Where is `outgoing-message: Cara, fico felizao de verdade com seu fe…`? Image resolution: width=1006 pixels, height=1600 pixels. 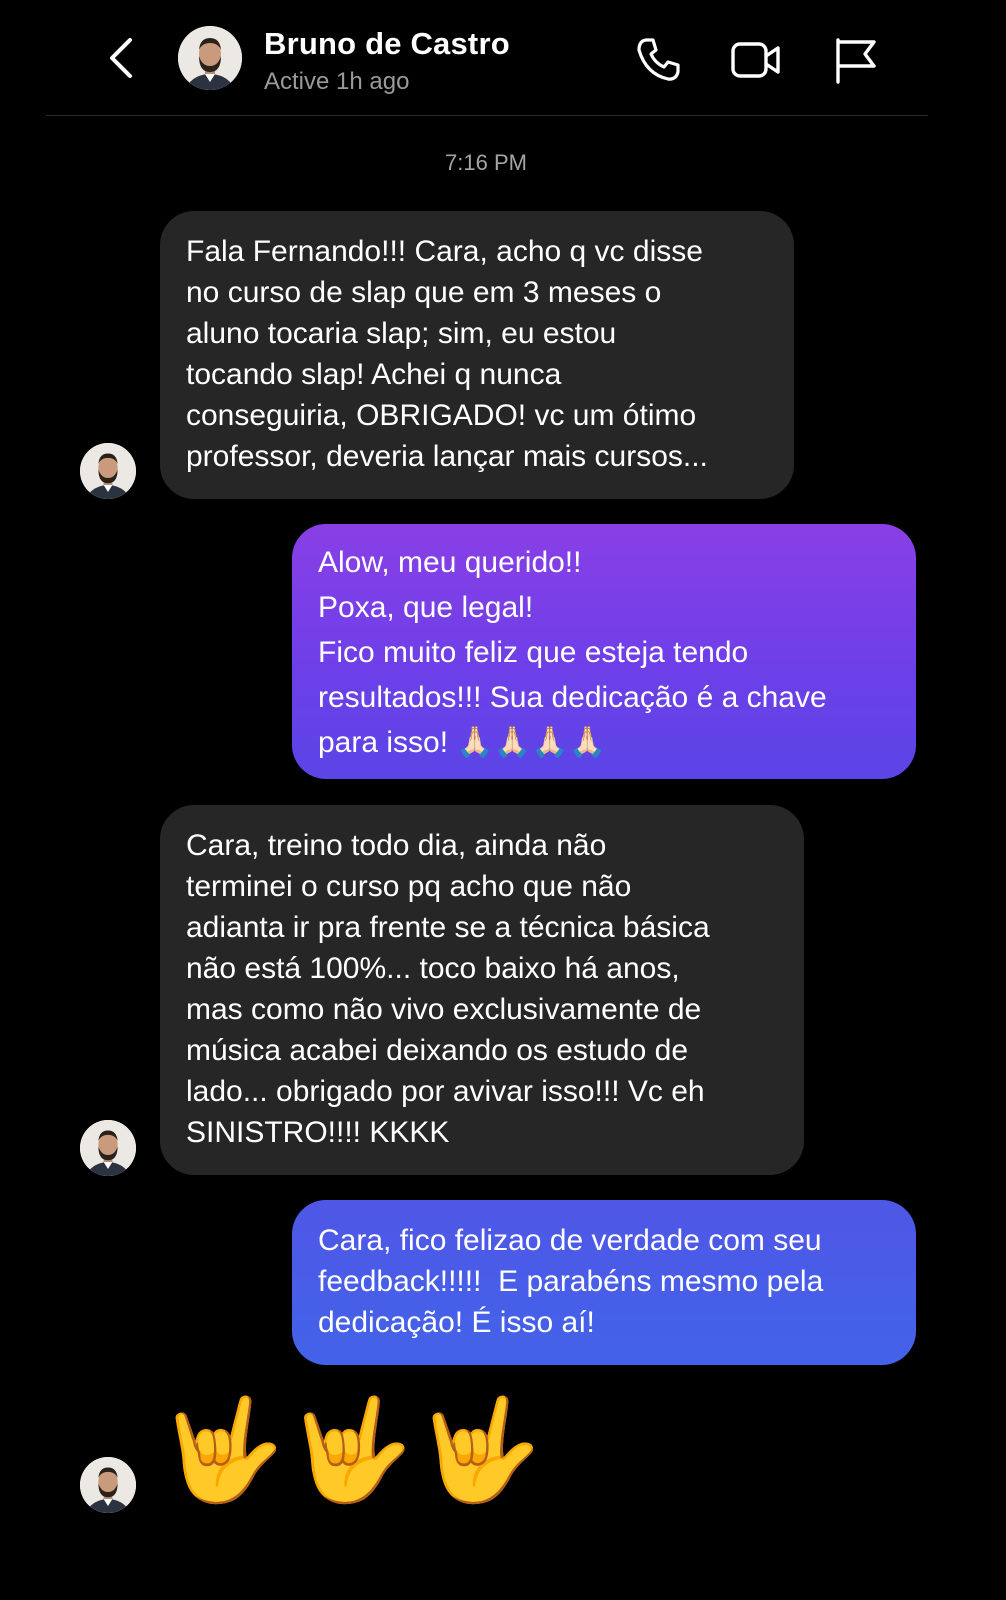
outgoing-message: Cara, fico felizao de verdade com seu fe… is located at coordinates (604, 1282).